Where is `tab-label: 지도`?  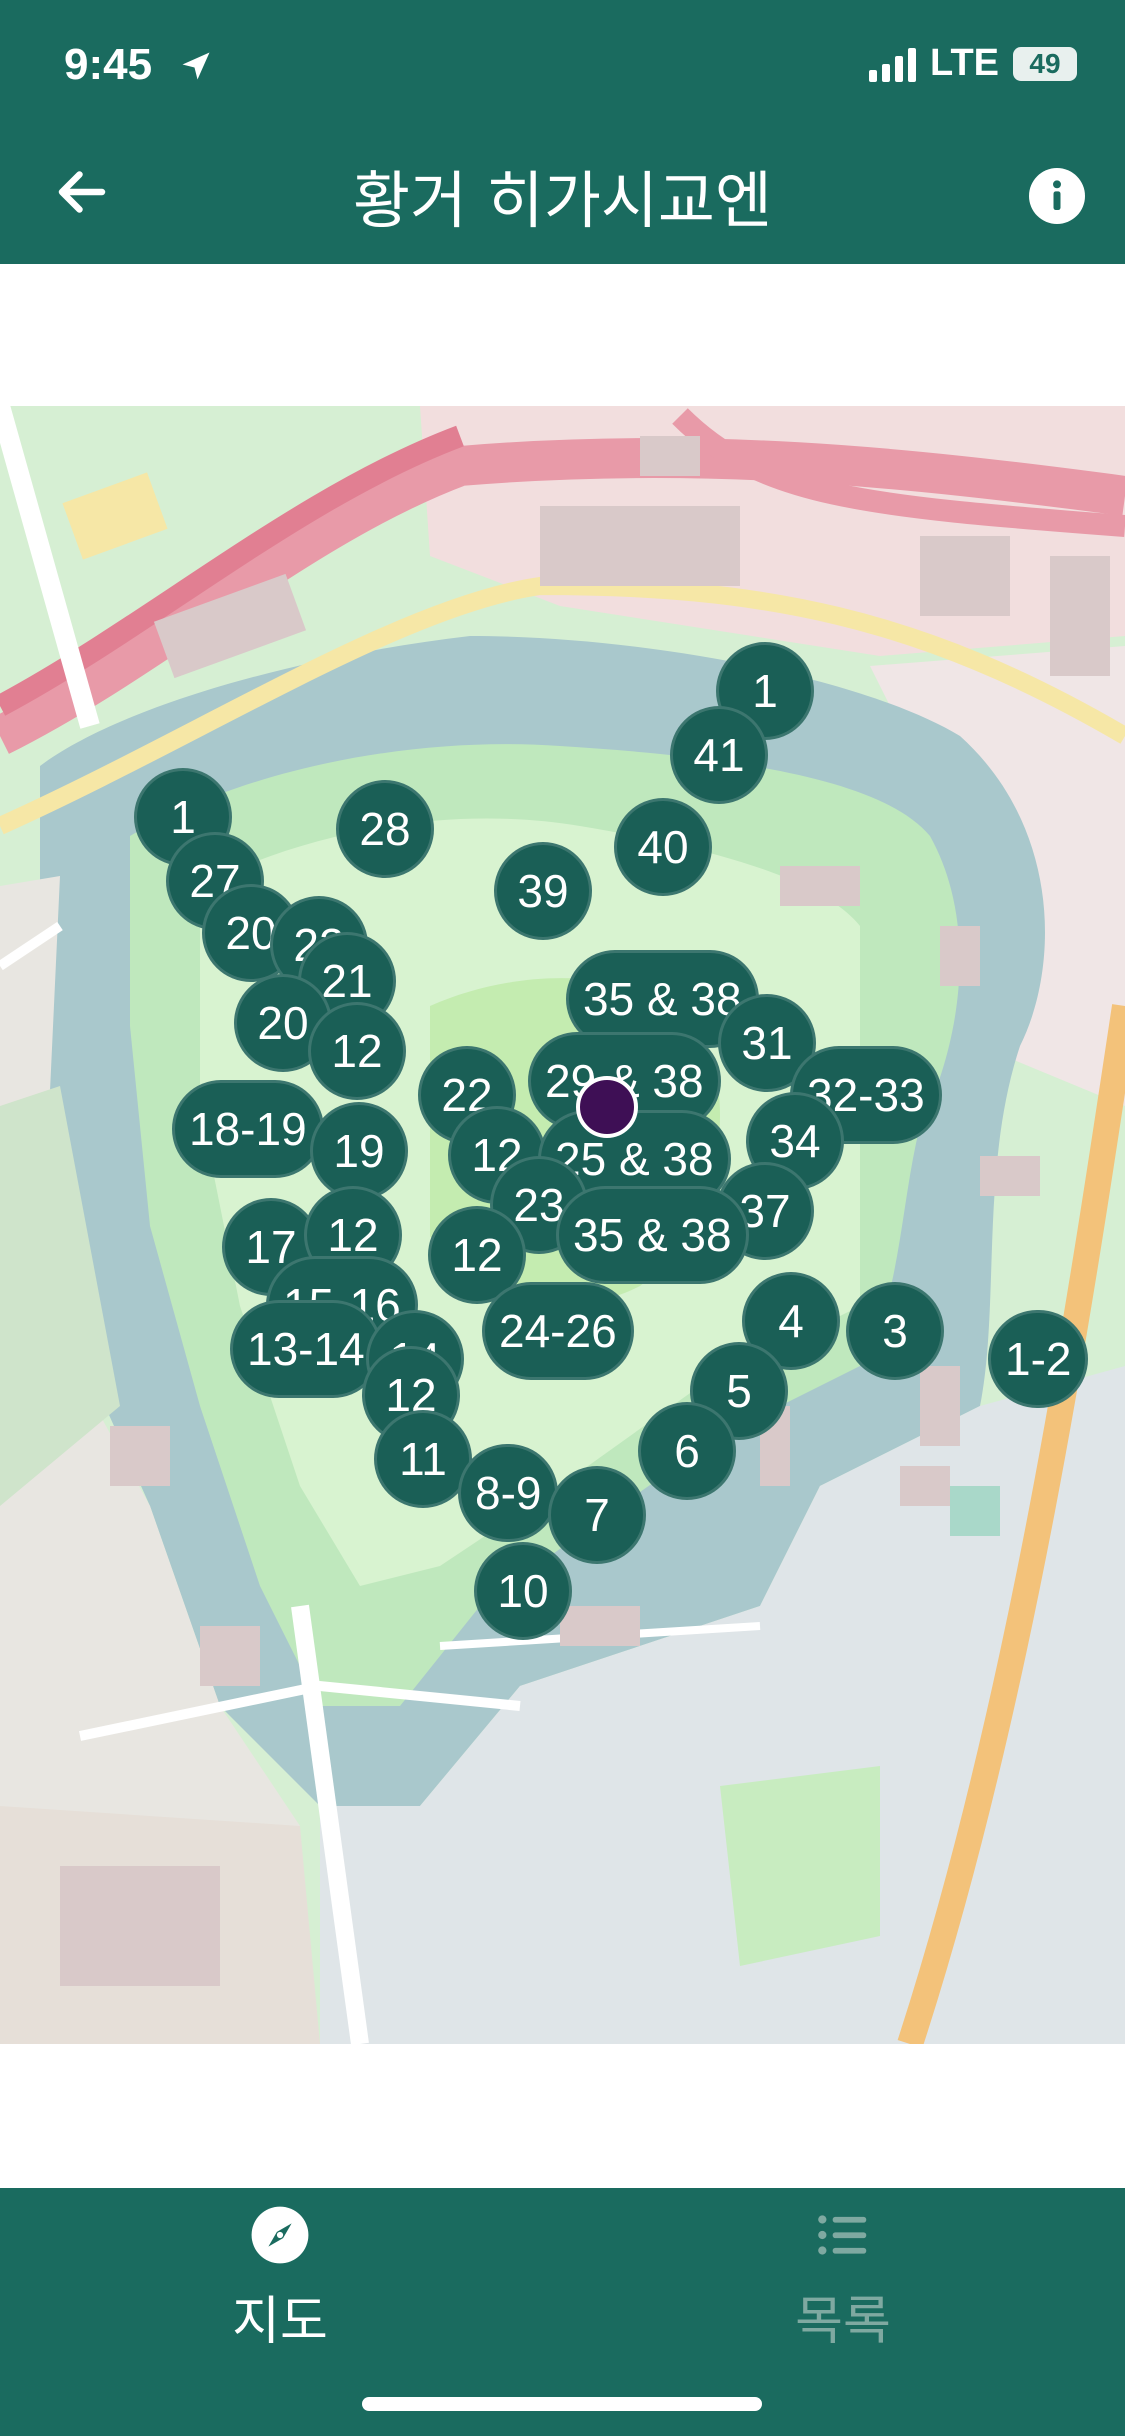 tab-label: 지도 is located at coordinates (280, 2322).